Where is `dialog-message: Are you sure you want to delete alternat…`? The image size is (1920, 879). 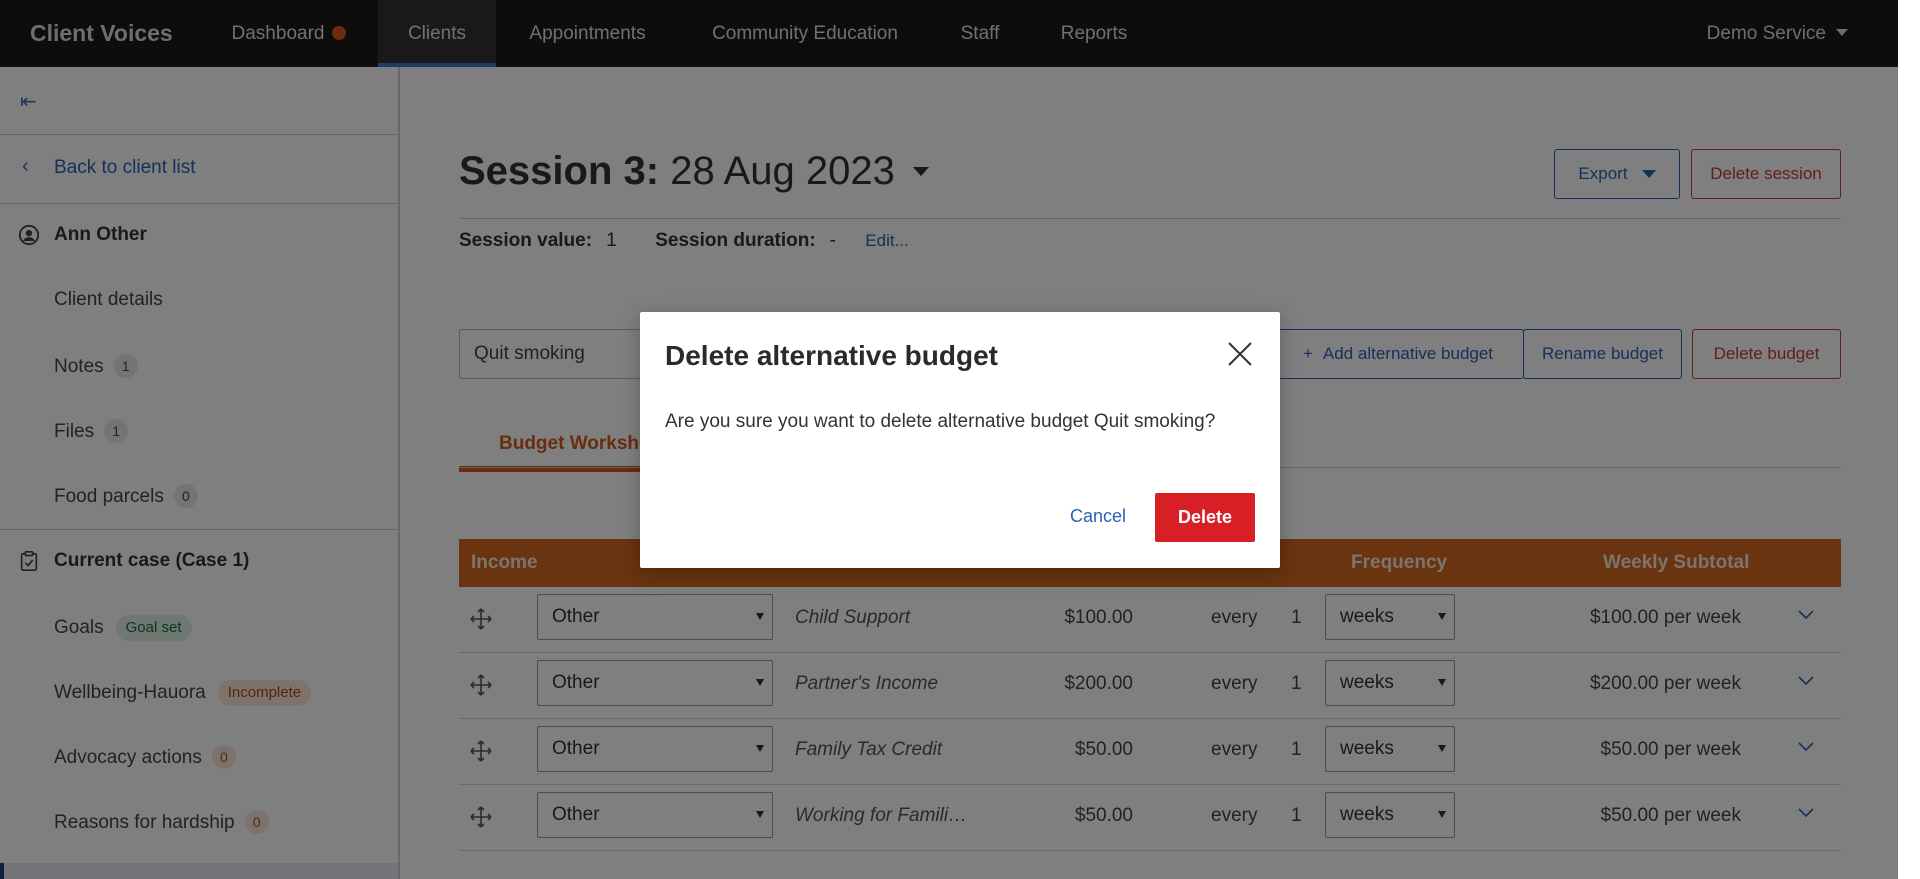
dialog-message: Are you sure you want to delete alternat… is located at coordinates (940, 421).